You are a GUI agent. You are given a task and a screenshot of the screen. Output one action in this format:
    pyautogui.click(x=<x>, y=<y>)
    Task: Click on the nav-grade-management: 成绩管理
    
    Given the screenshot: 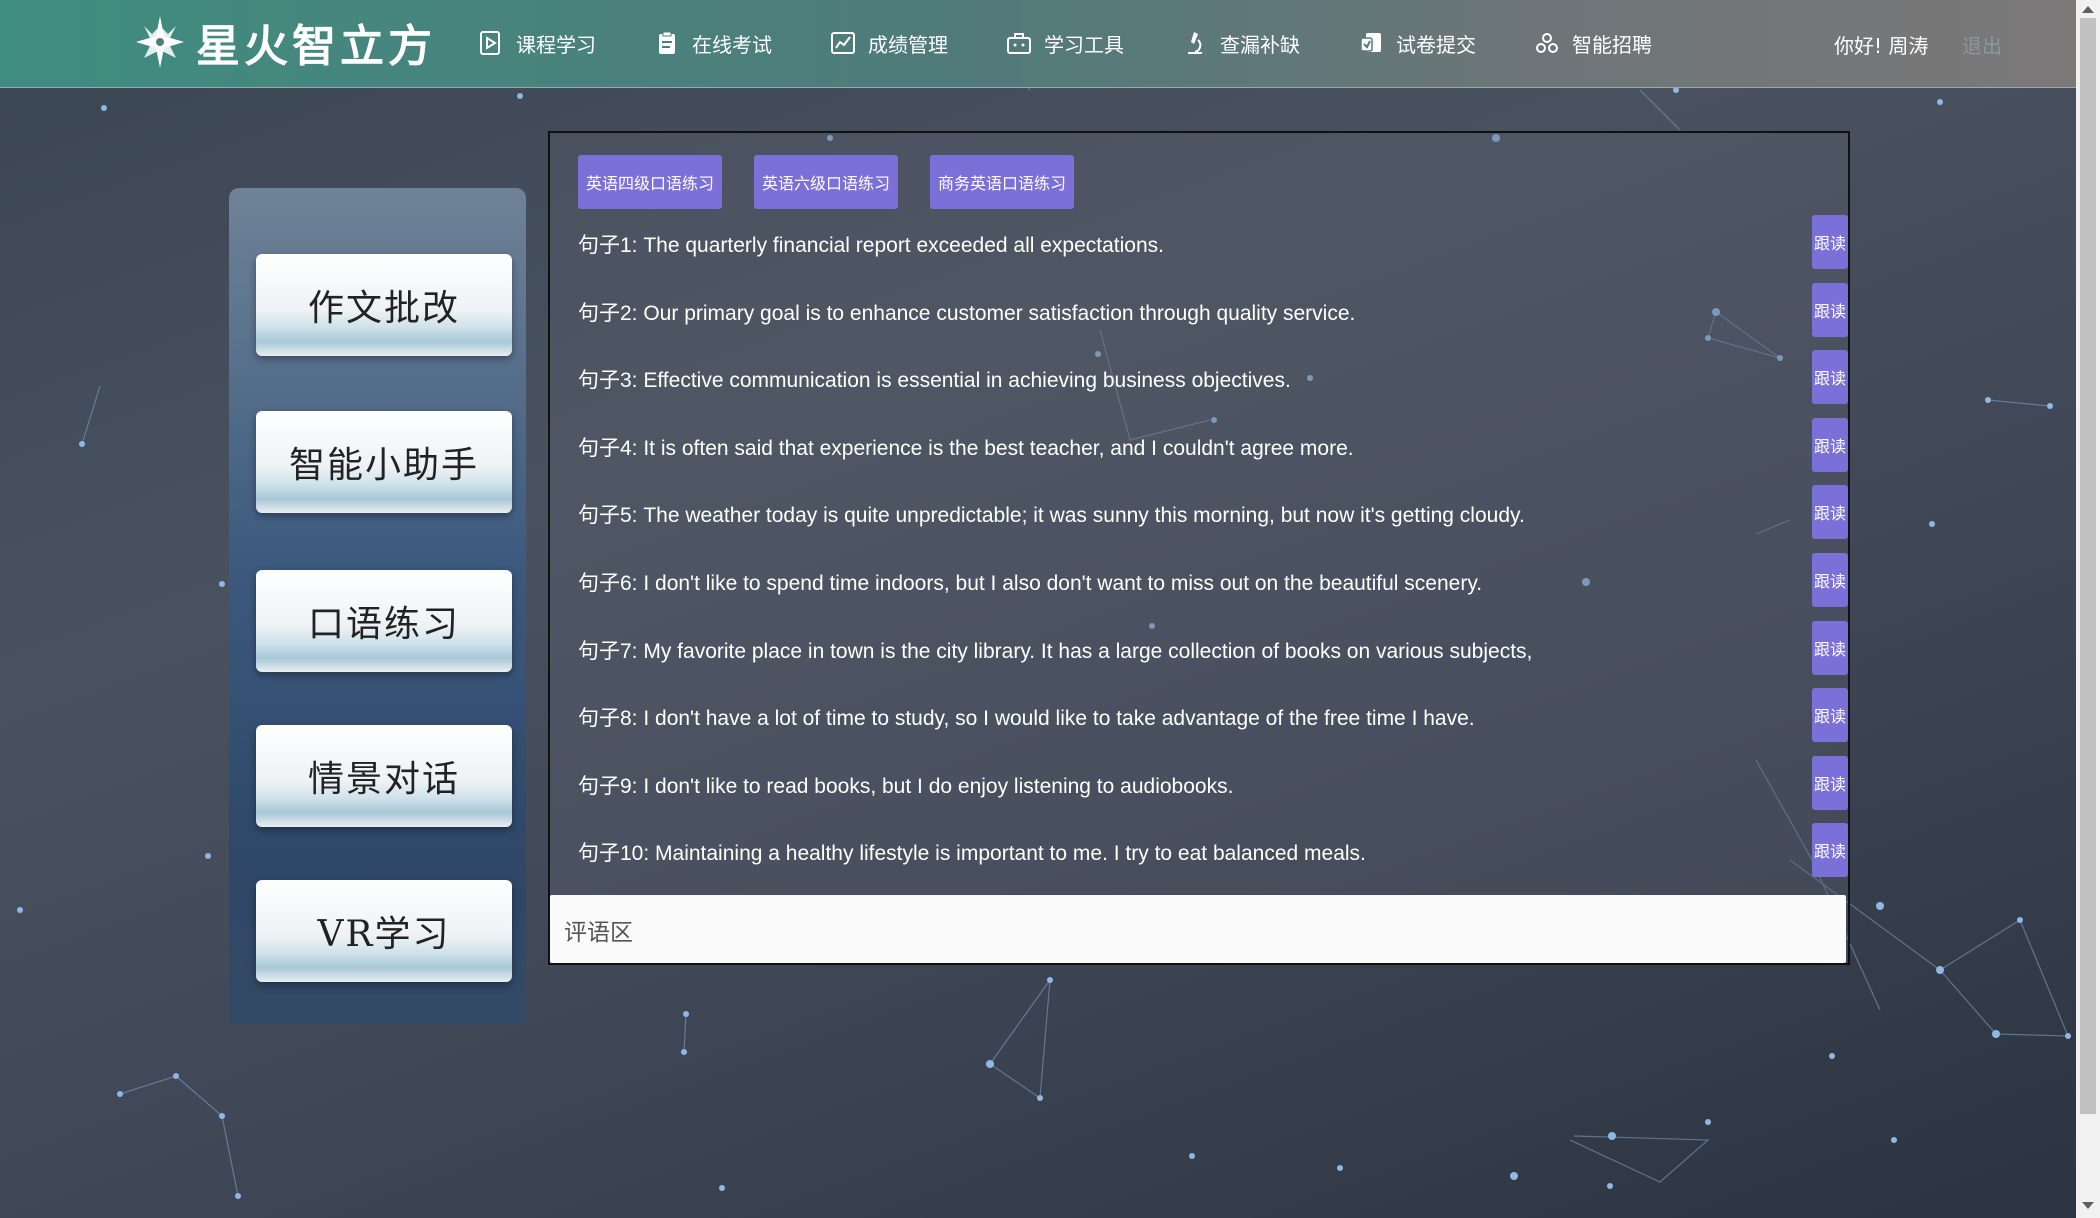 What is the action you would take?
    pyautogui.click(x=889, y=43)
    